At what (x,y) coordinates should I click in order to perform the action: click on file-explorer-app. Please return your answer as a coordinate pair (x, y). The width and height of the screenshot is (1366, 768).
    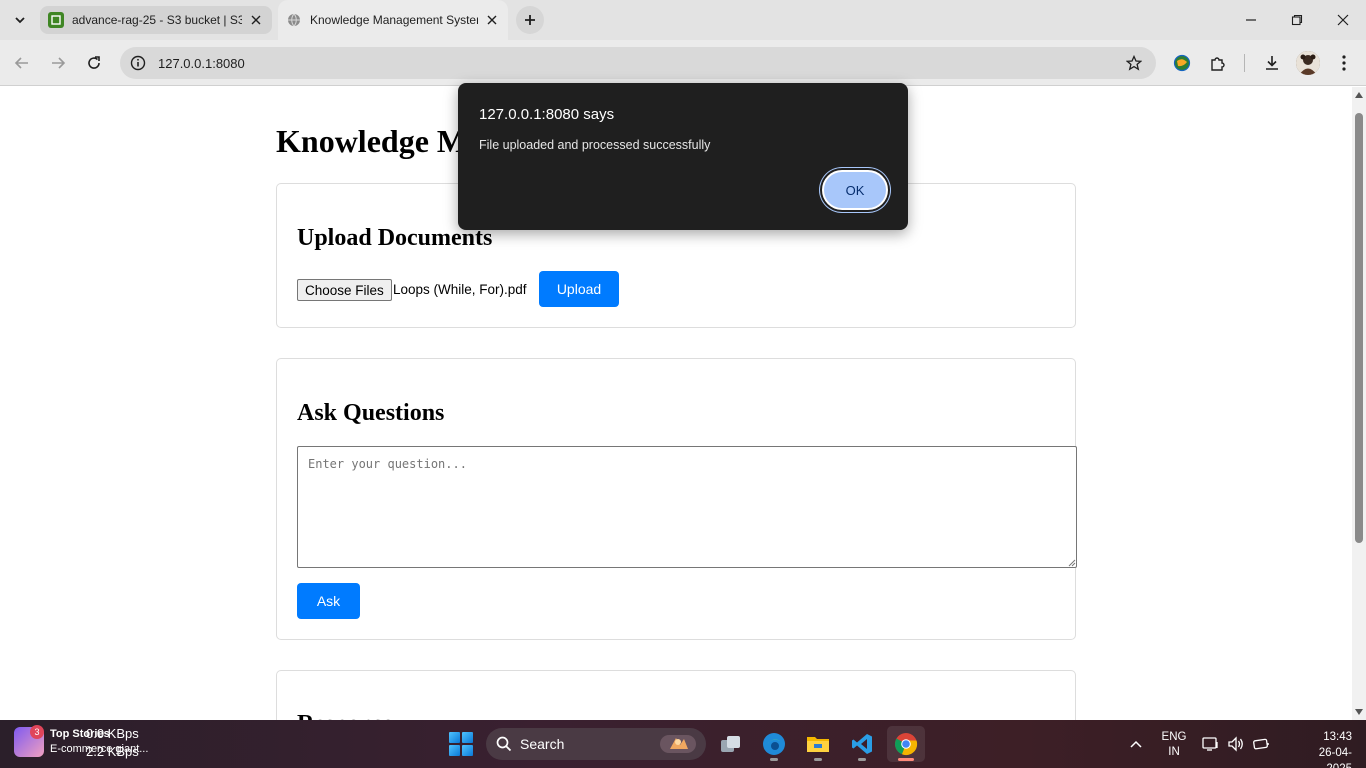
    Looking at the image, I should click on (818, 744).